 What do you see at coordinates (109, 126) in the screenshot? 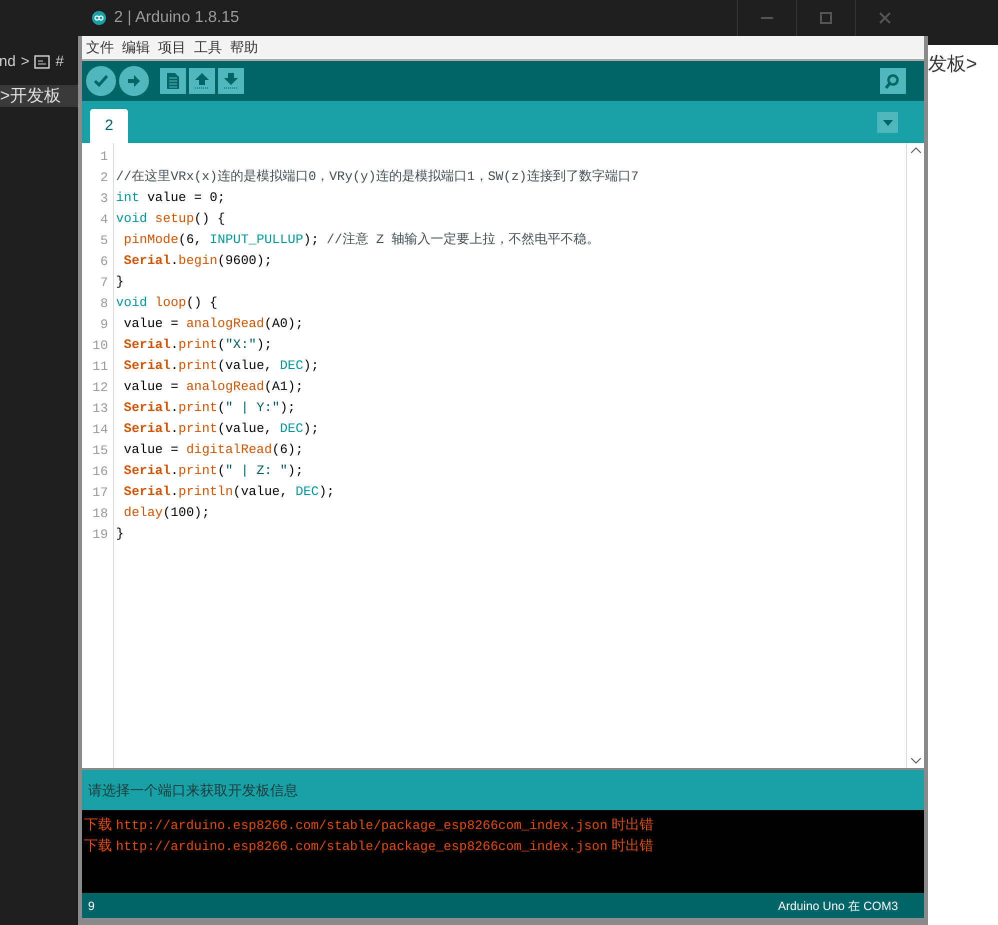
I see `file-tab: 2` at bounding box center [109, 126].